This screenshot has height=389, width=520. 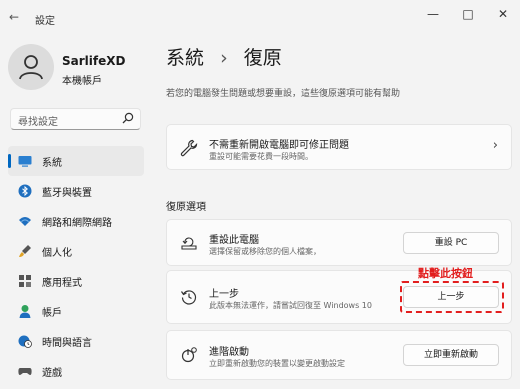 What do you see at coordinates (82, 81) in the screenshot?
I see `account-type: 本機帳戶` at bounding box center [82, 81].